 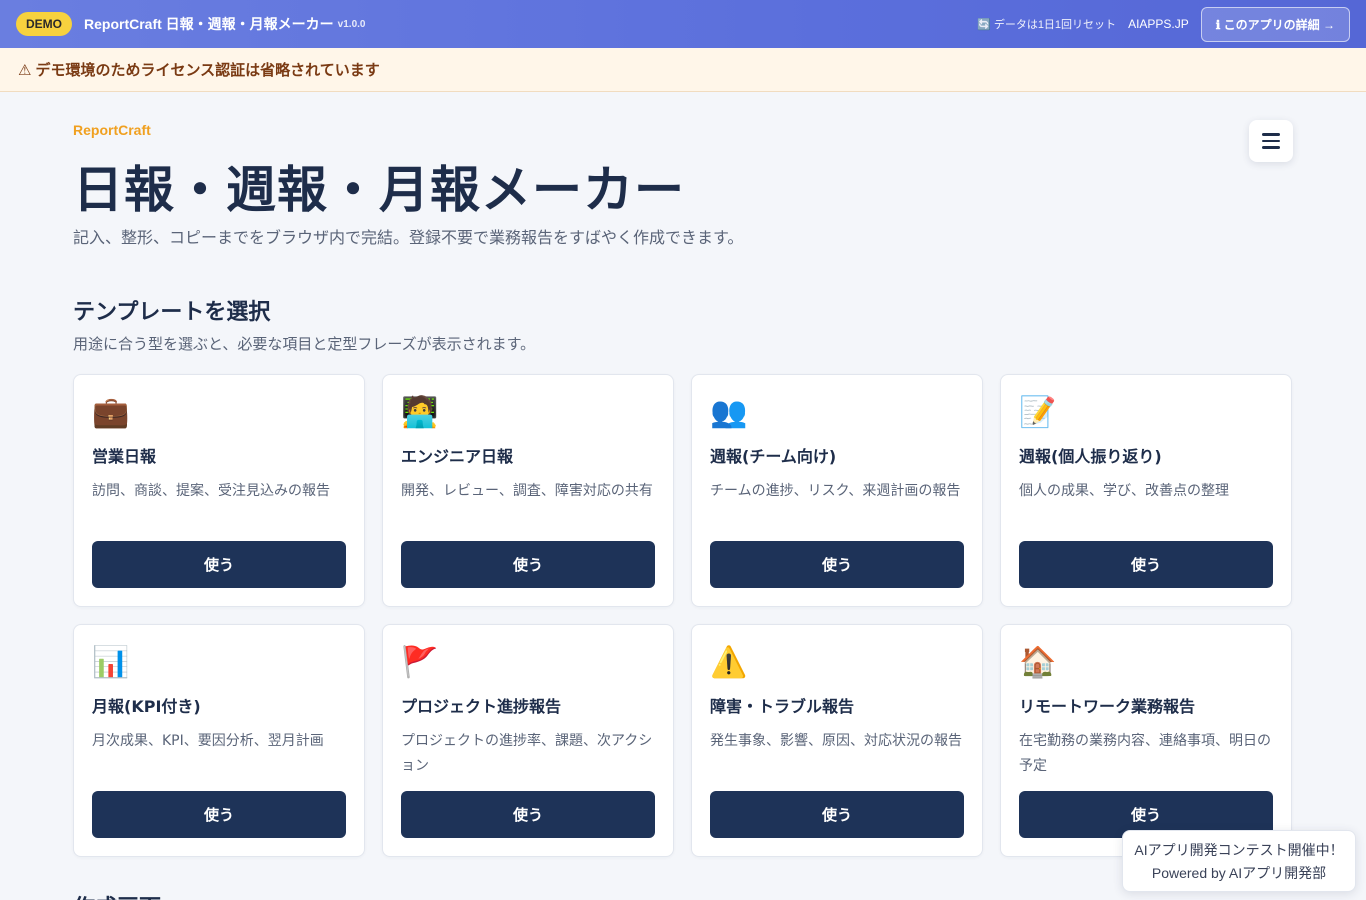 What do you see at coordinates (44, 24) in the screenshot?
I see `demo-badge: DEMO` at bounding box center [44, 24].